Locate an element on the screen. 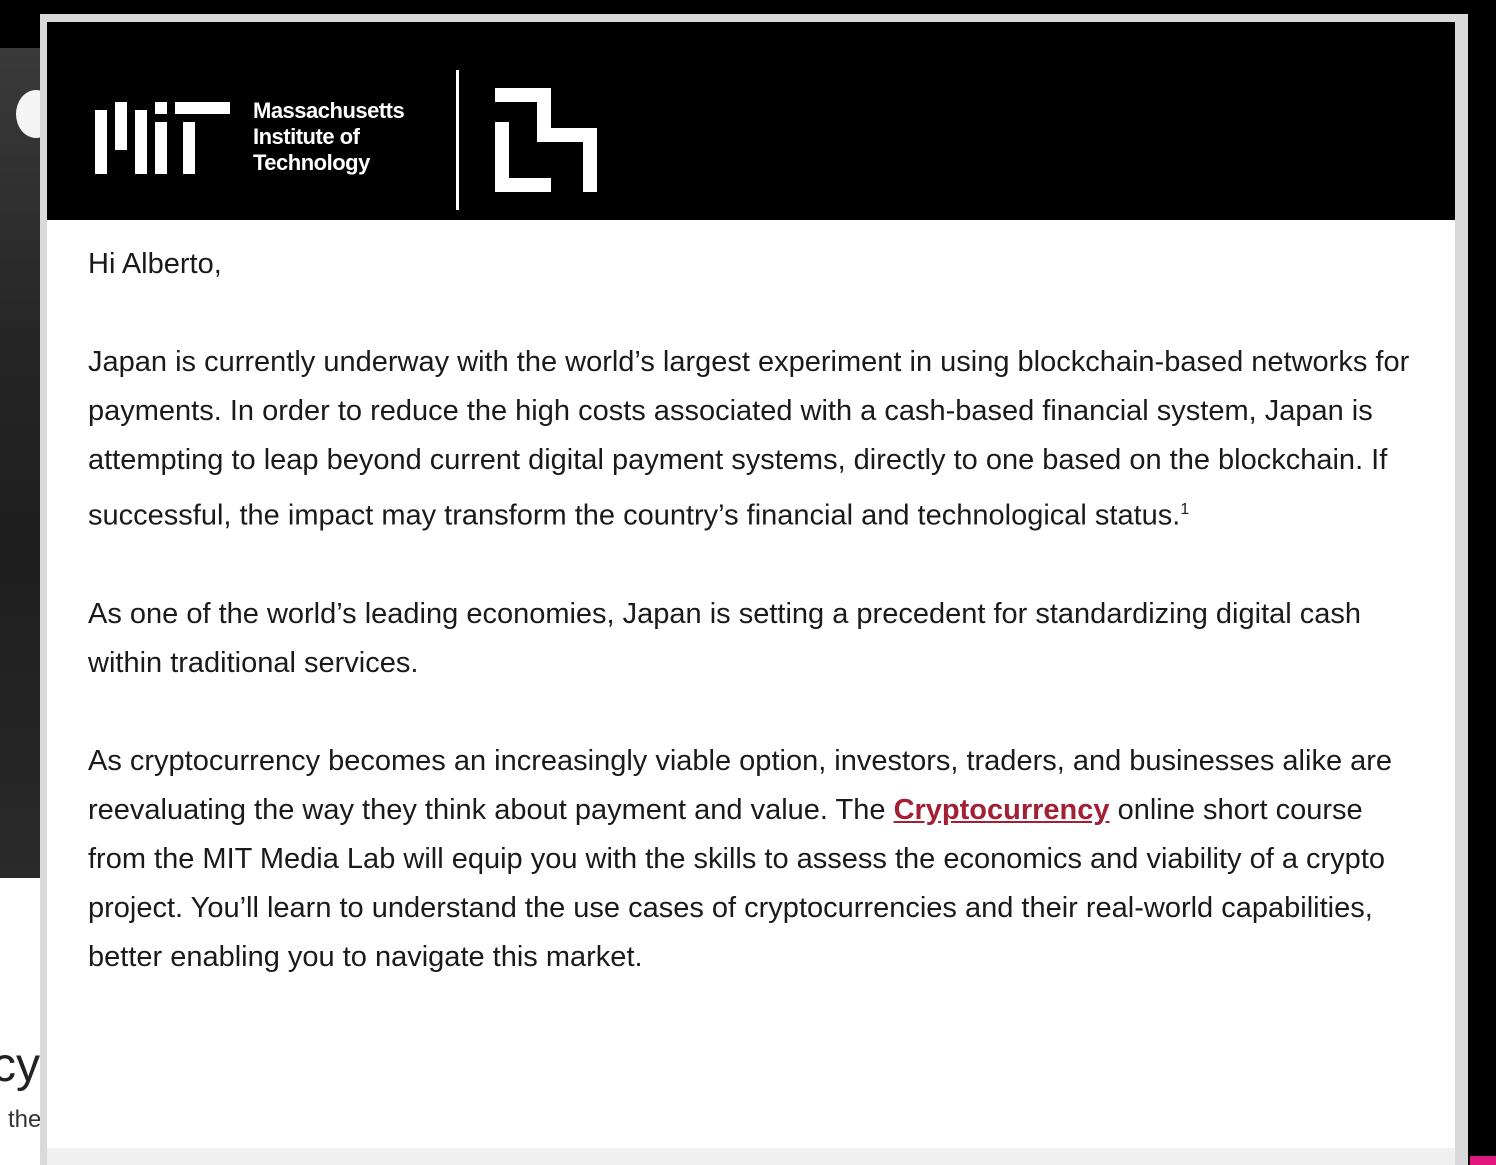 The image size is (1496, 1165). cryptocurrency-course-link: Cryptocurrency is located at coordinates (1002, 810).